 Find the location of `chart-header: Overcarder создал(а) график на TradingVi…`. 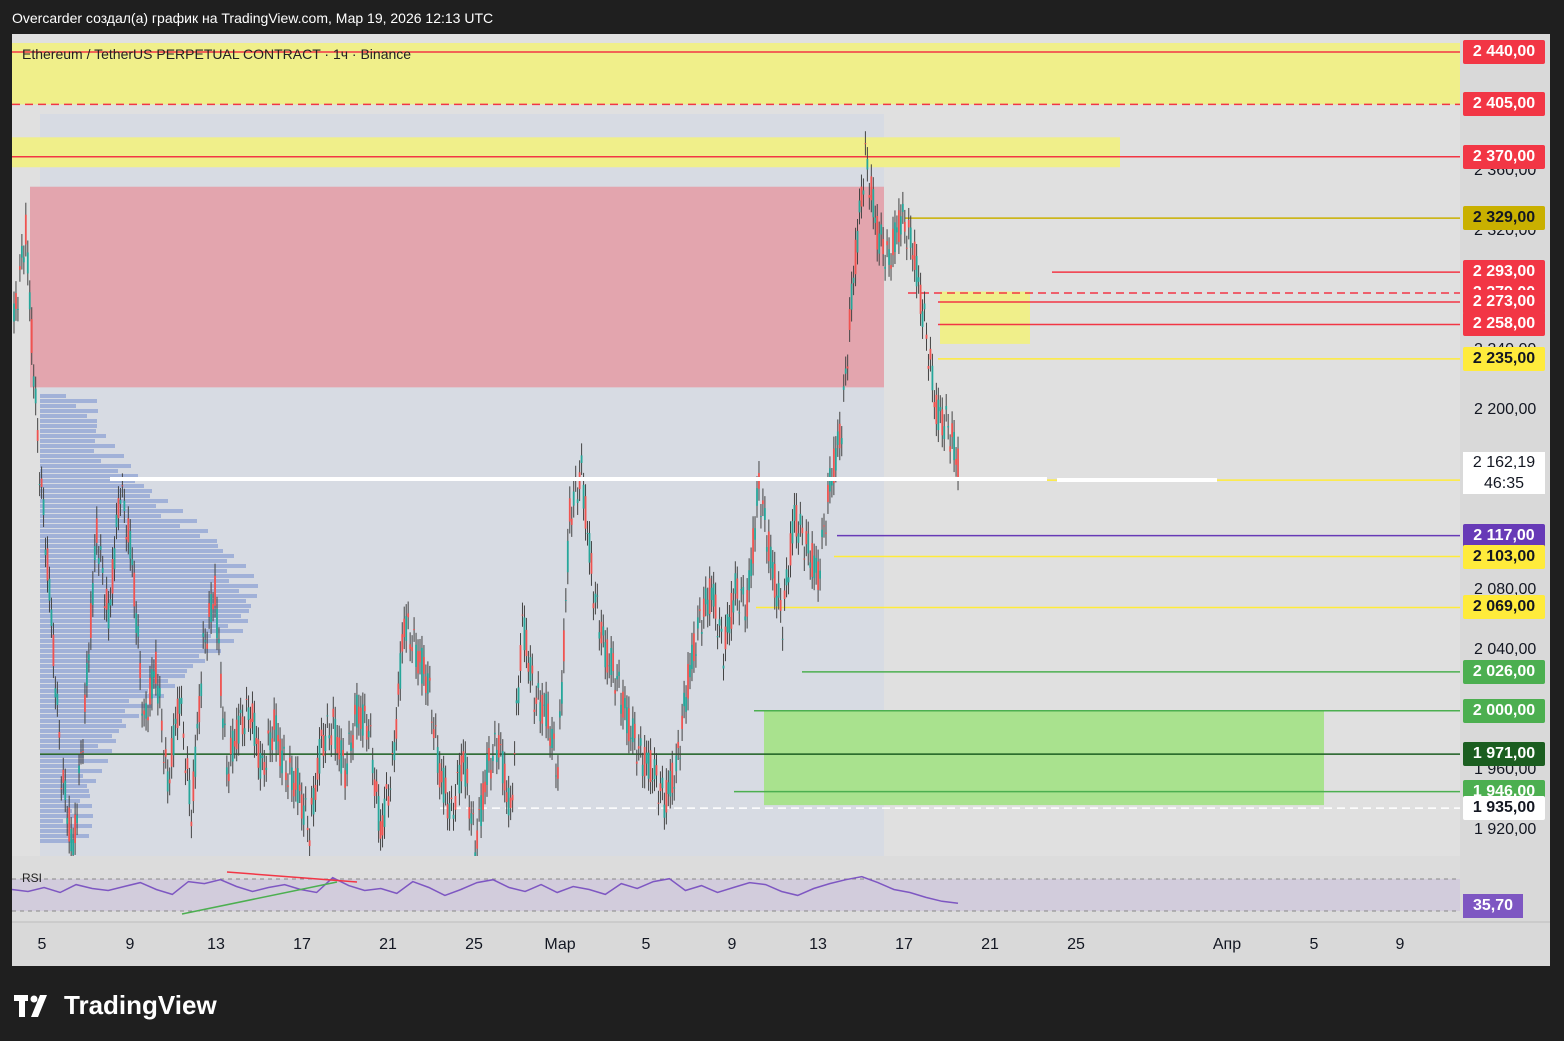

chart-header: Overcarder создал(а) график на TradingVi… is located at coordinates (253, 18).